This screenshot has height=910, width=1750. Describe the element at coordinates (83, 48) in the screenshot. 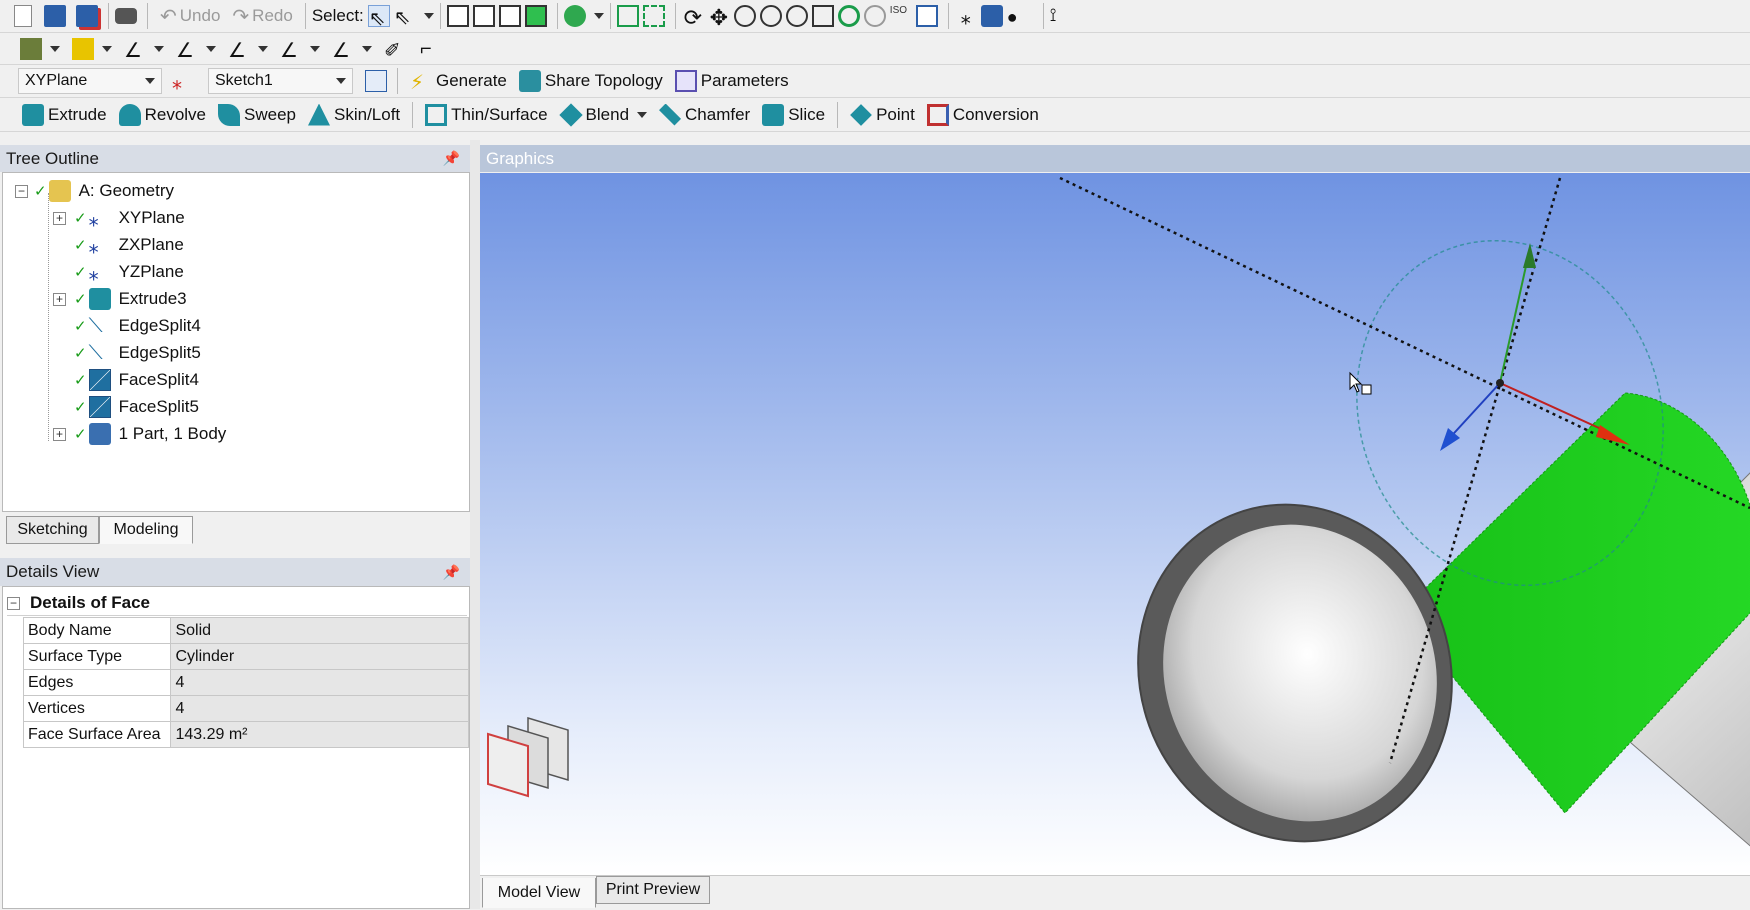

I see `highlight-icon` at that location.